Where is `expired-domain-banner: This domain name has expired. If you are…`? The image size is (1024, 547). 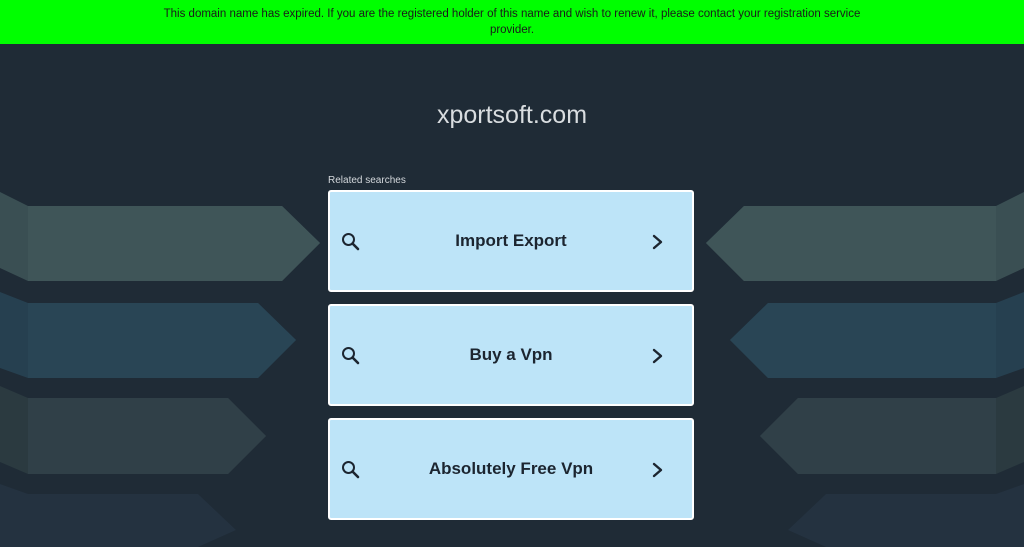 expired-domain-banner: This domain name has expired. If you are… is located at coordinates (512, 22).